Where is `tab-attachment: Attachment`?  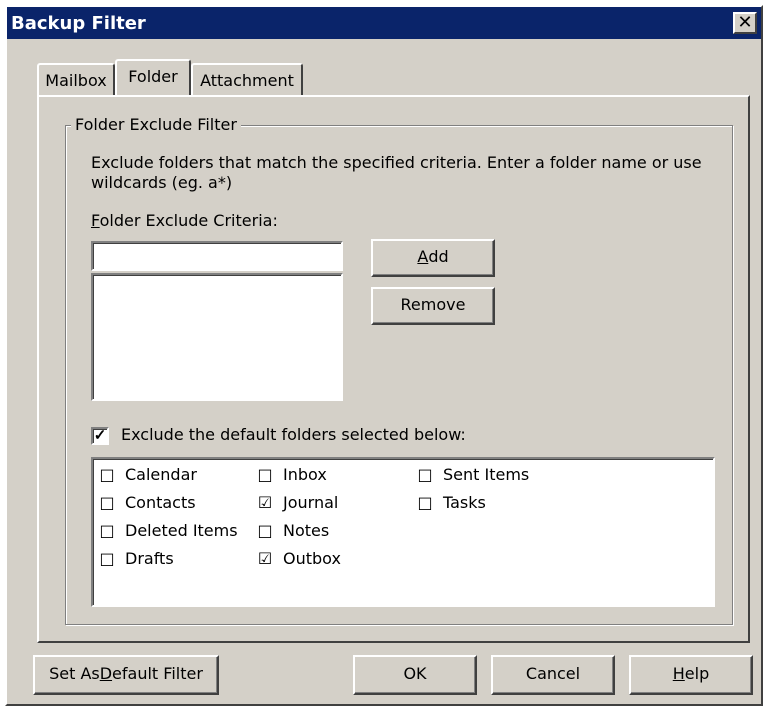
tab-attachment: Attachment is located at coordinates (247, 79).